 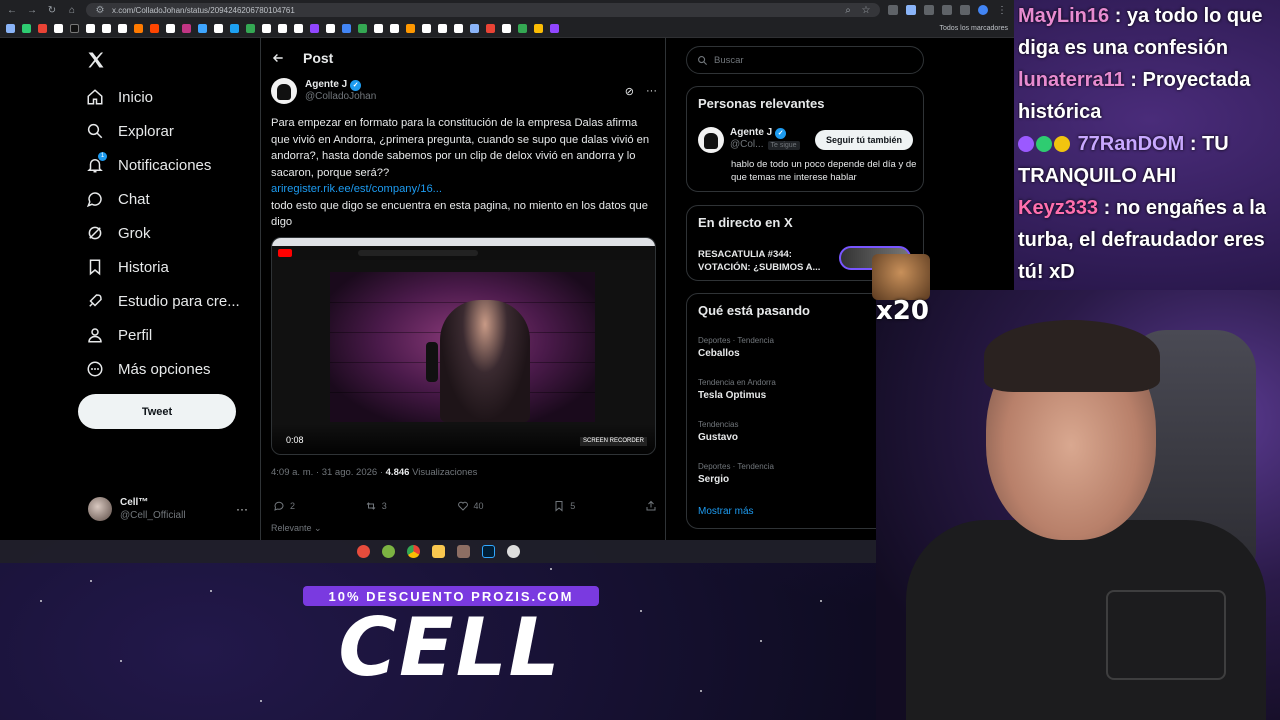 What do you see at coordinates (470, 506) in the screenshot?
I see `like-button: 40` at bounding box center [470, 506].